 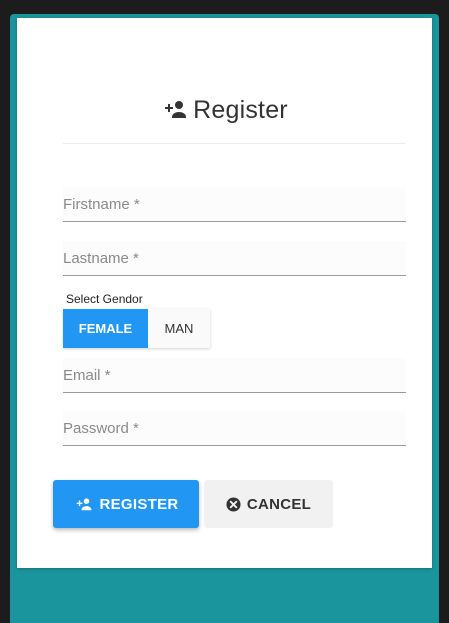 What do you see at coordinates (105, 328) in the screenshot?
I see `gender-female-button: FEMALE` at bounding box center [105, 328].